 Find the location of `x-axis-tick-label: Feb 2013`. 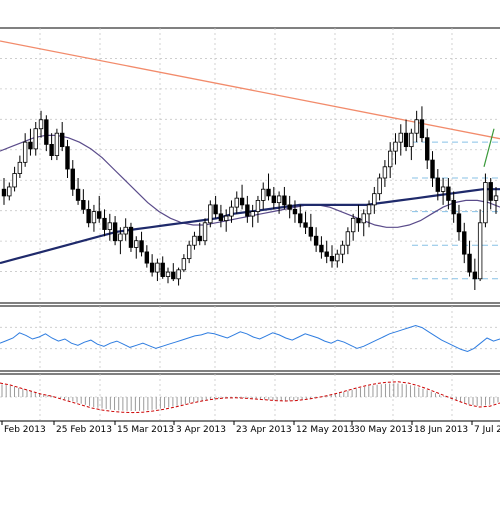

x-axis-tick-label: Feb 2013 is located at coordinates (25, 430).